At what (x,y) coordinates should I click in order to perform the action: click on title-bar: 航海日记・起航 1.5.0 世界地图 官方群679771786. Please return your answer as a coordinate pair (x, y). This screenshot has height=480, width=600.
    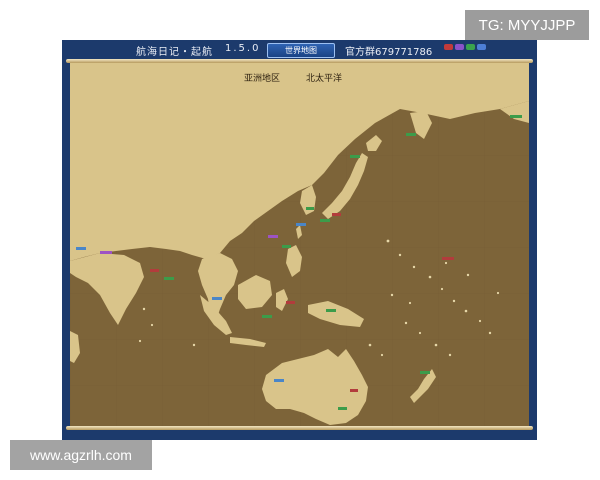
    Looking at the image, I should click on (299, 49).